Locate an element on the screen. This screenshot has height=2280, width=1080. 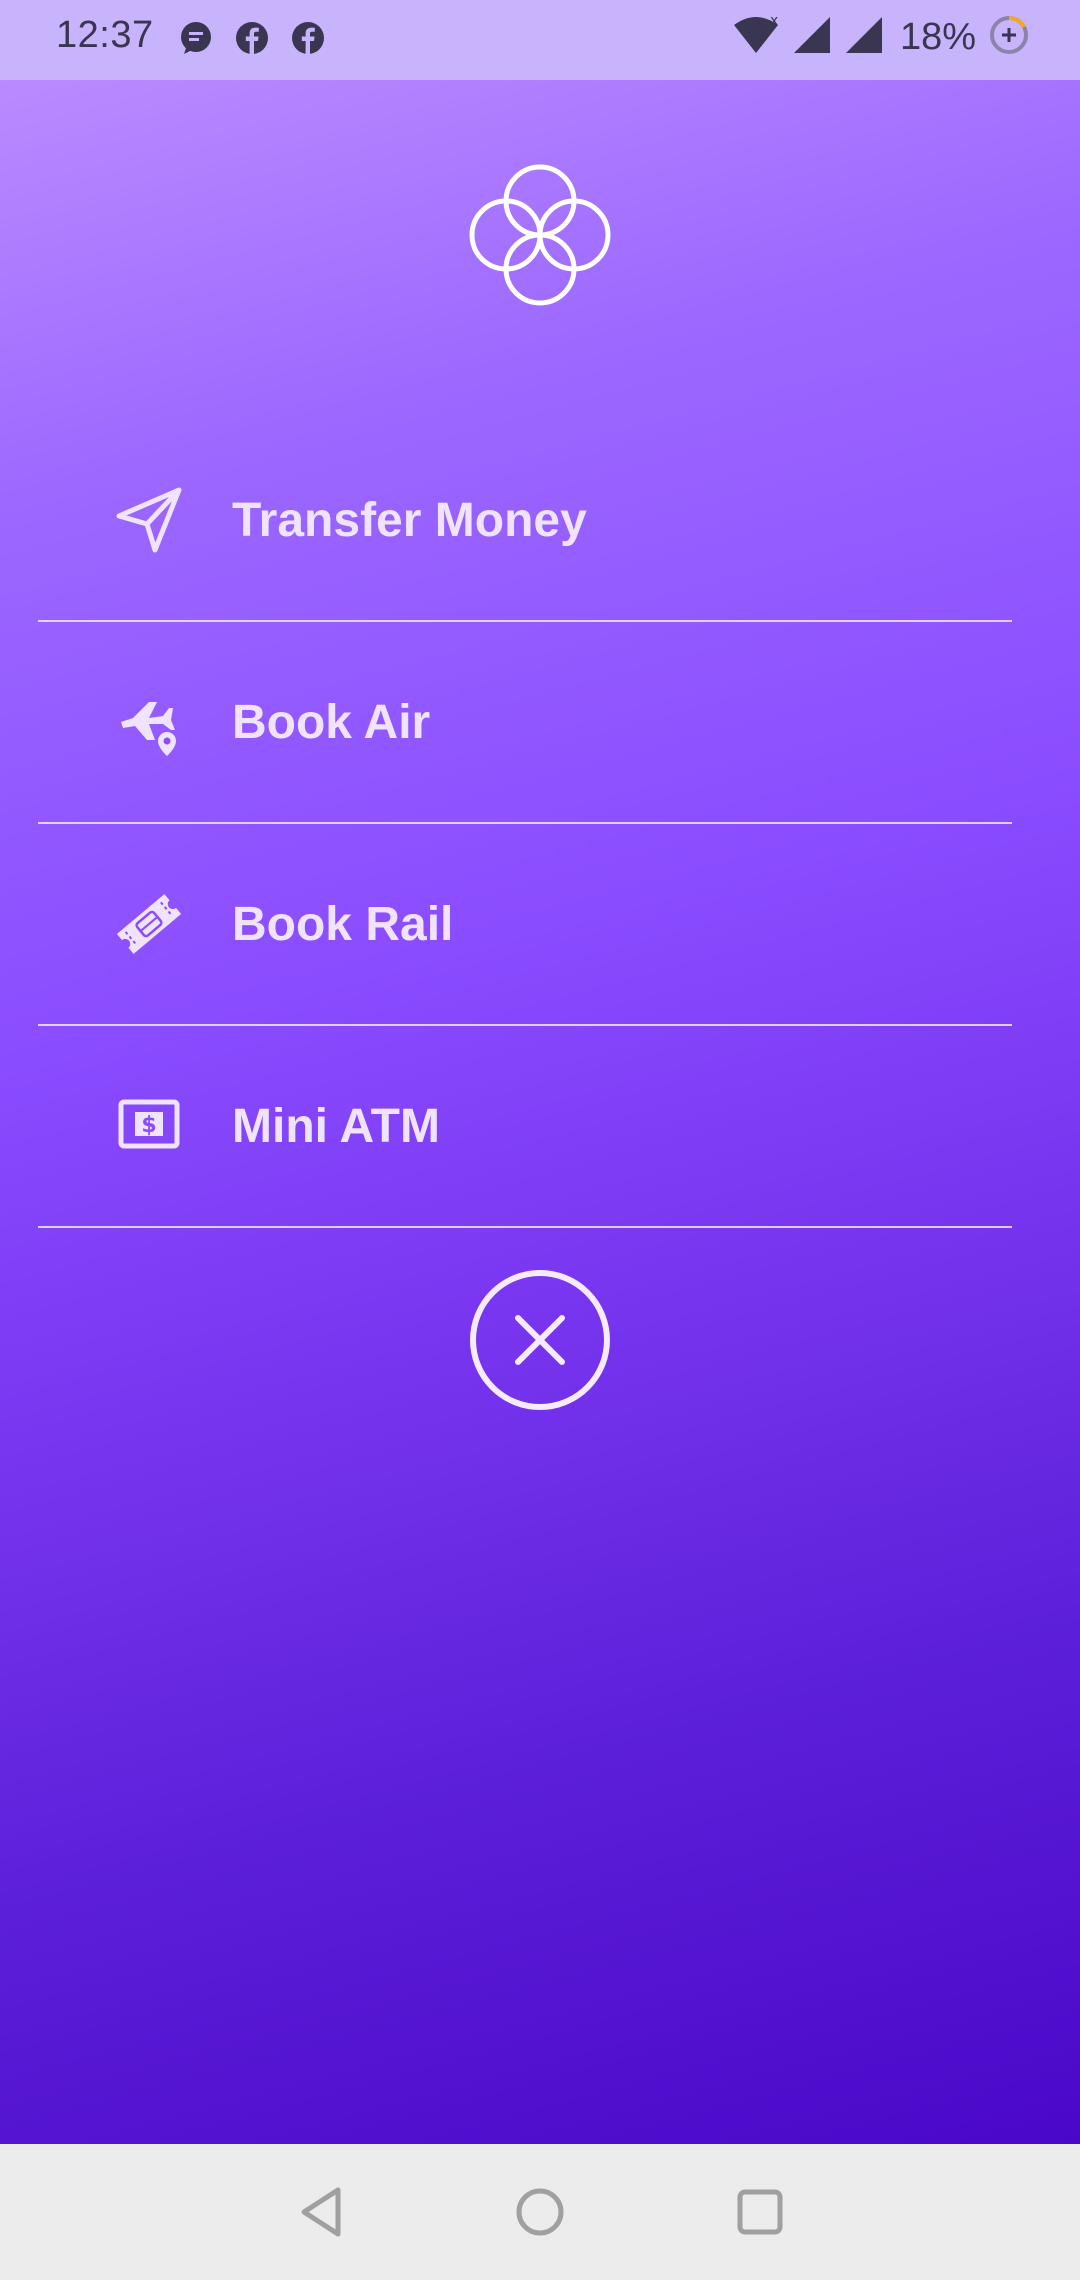
notification-icons is located at coordinates (252, 40).